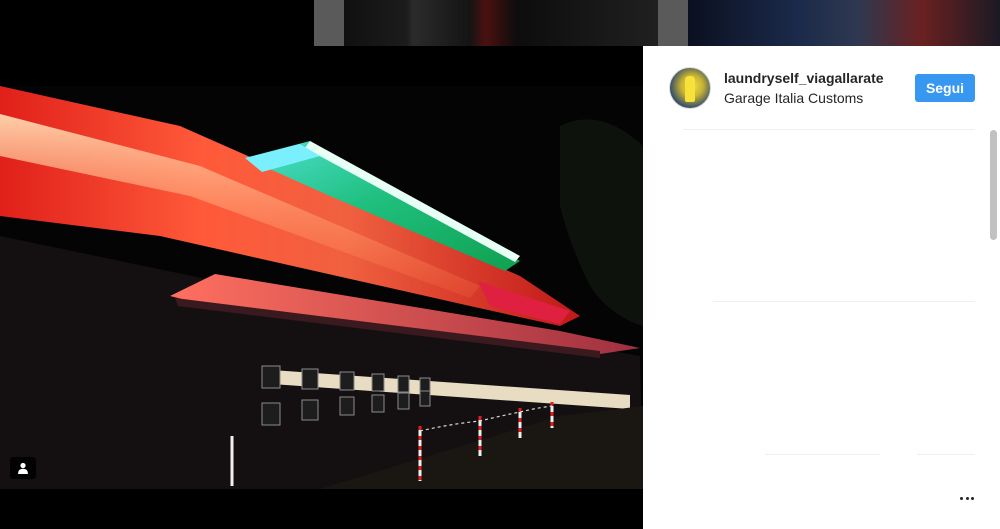 The height and width of the screenshot is (529, 1000). I want to click on person-icon, so click(23, 468).